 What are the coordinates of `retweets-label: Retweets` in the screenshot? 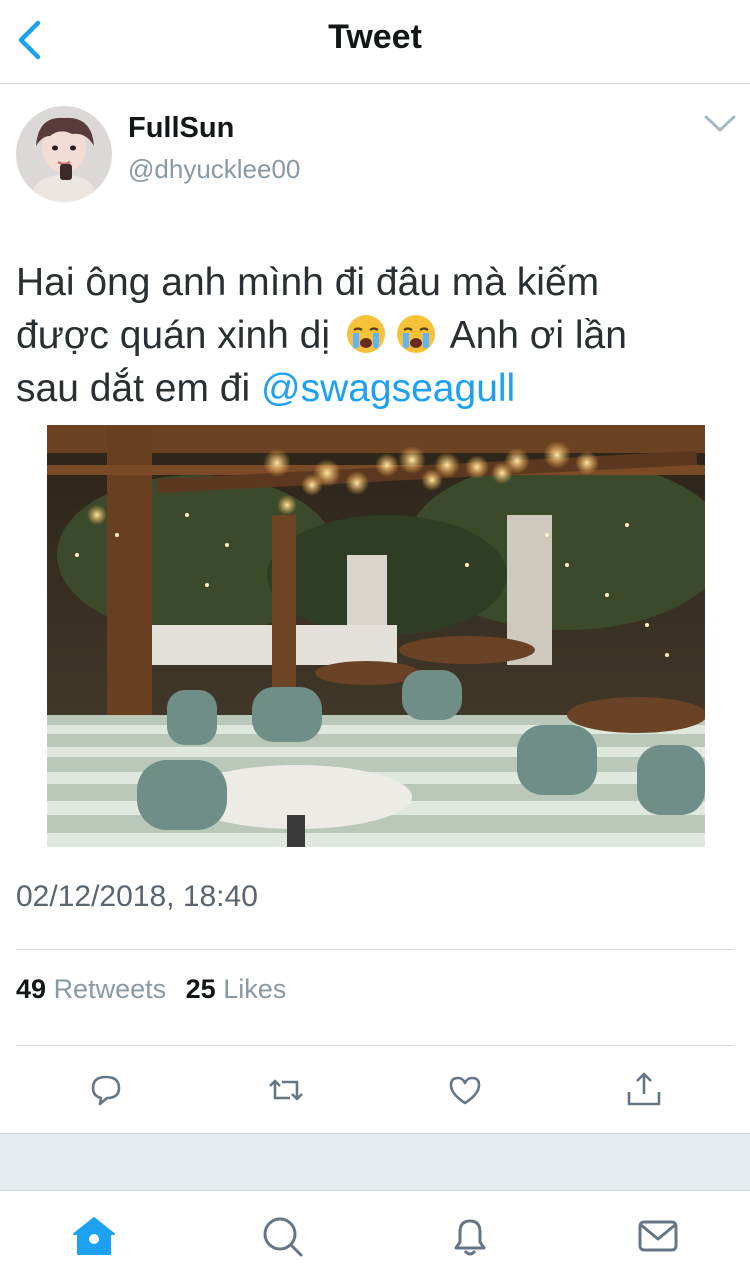 It's located at (110, 989).